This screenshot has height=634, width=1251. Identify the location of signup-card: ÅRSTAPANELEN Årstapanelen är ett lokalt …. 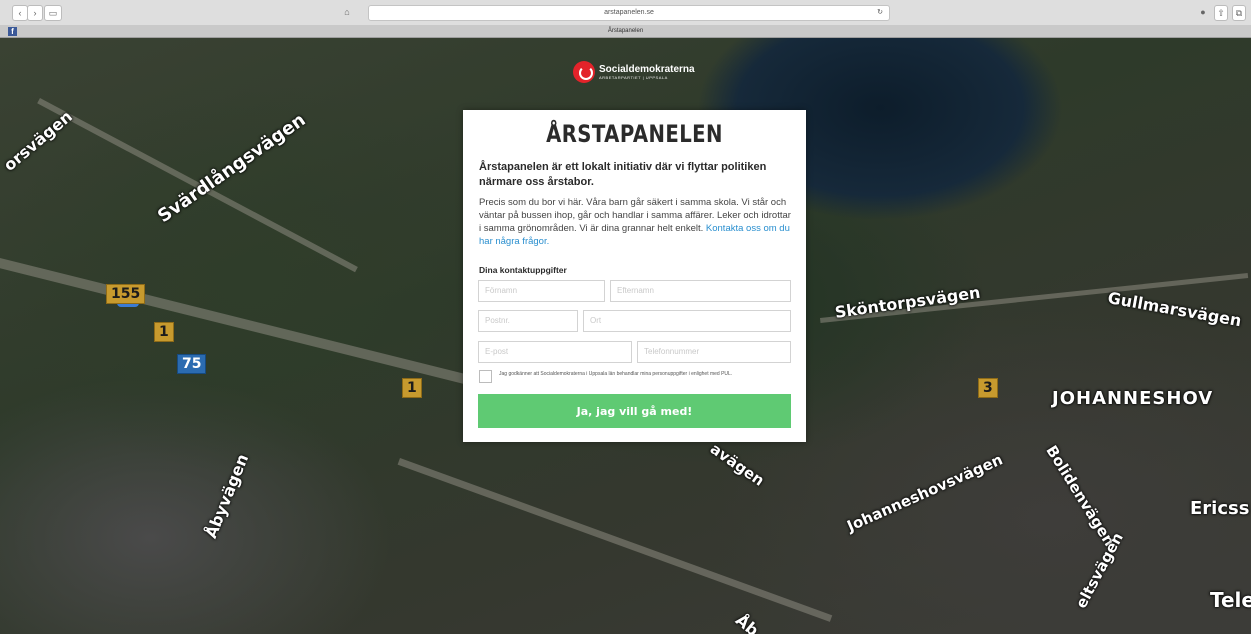
(634, 276).